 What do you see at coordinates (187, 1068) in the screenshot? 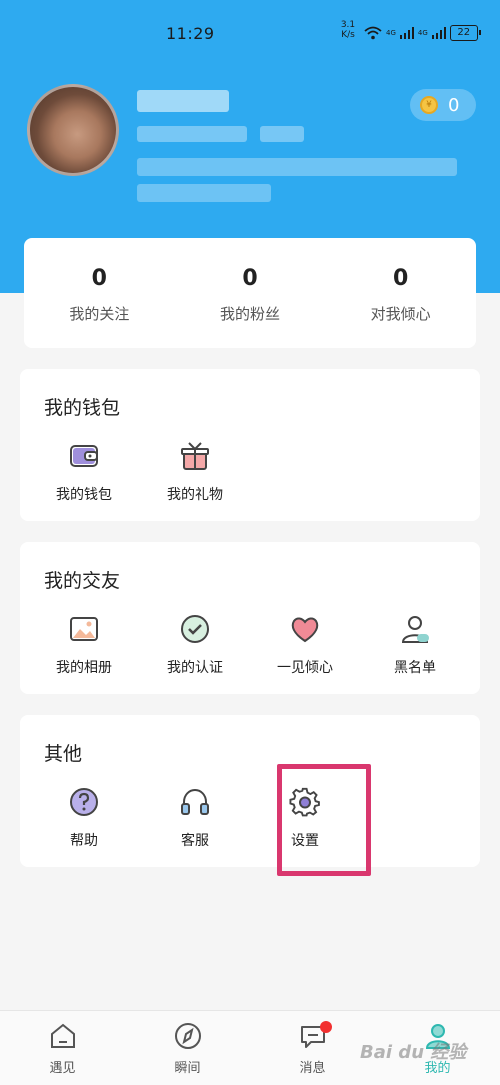
I see `tab-label: 瞬间` at bounding box center [187, 1068].